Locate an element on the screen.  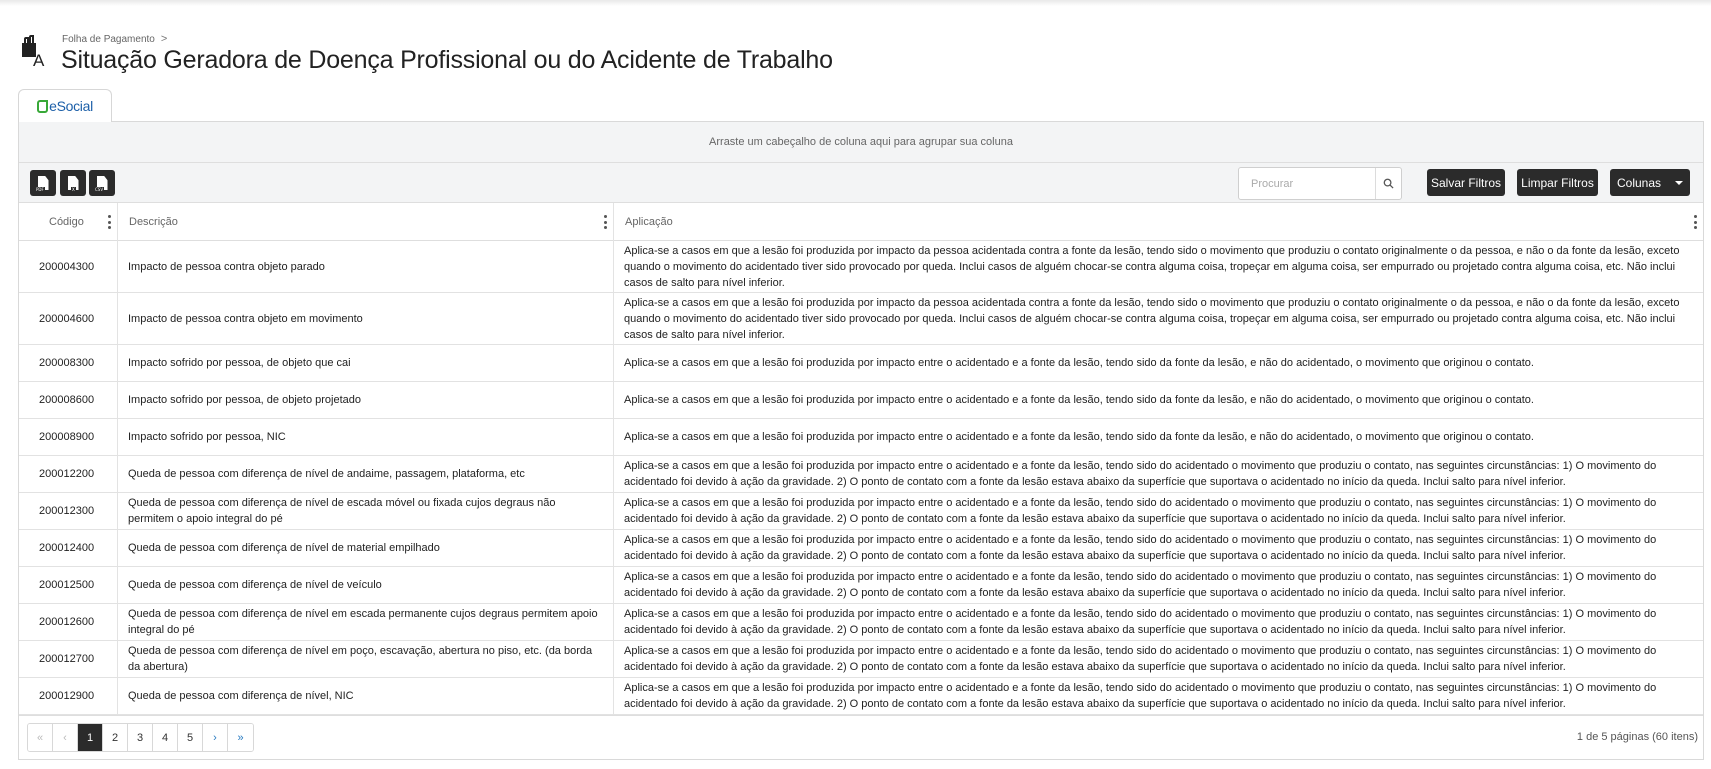
page-button-1: 1 is located at coordinates (90, 737).